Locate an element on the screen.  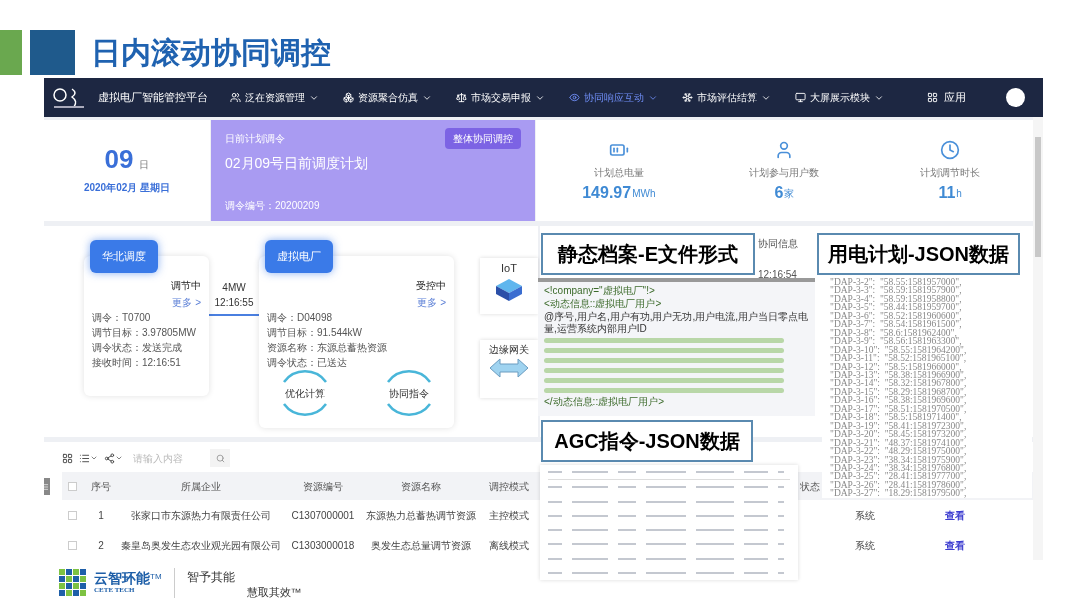
list-view-button is located at coordinates (88, 458).